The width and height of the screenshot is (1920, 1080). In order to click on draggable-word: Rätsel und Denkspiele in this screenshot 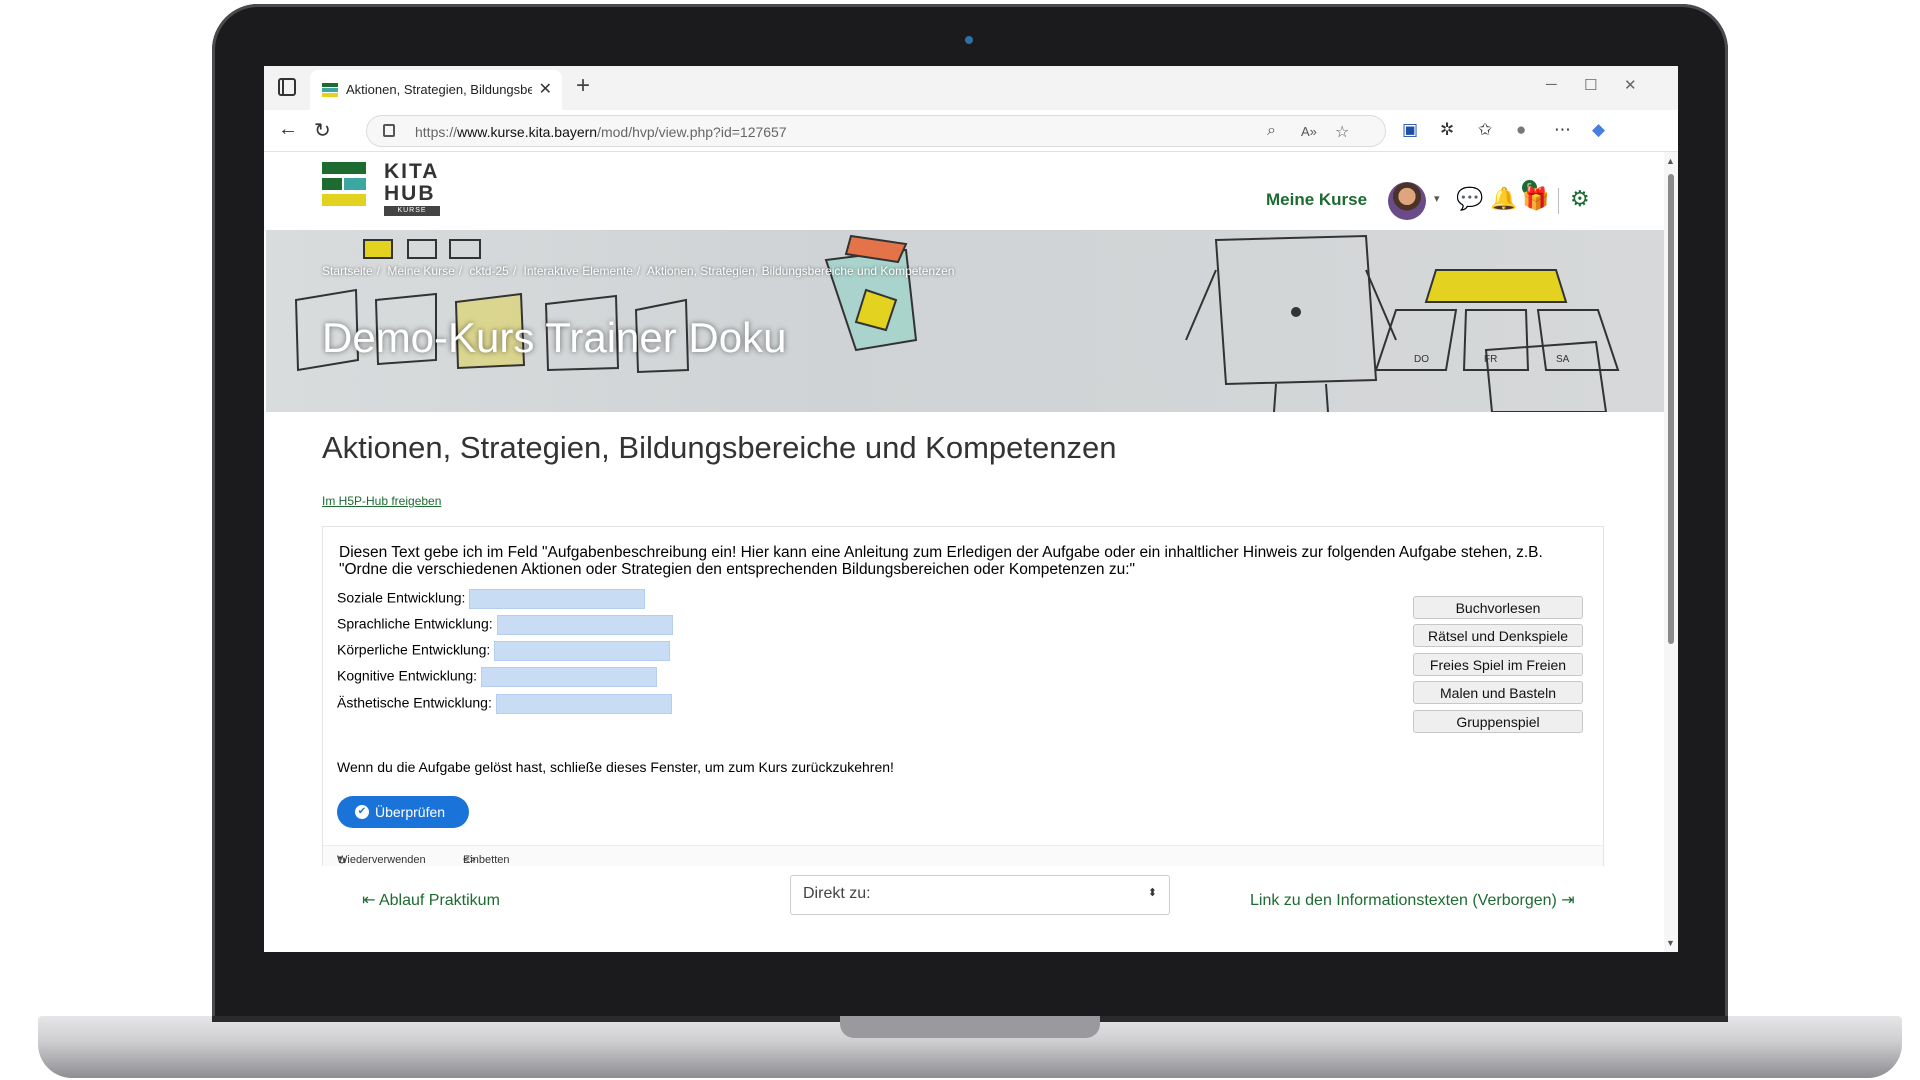, I will do `click(1498, 635)`.